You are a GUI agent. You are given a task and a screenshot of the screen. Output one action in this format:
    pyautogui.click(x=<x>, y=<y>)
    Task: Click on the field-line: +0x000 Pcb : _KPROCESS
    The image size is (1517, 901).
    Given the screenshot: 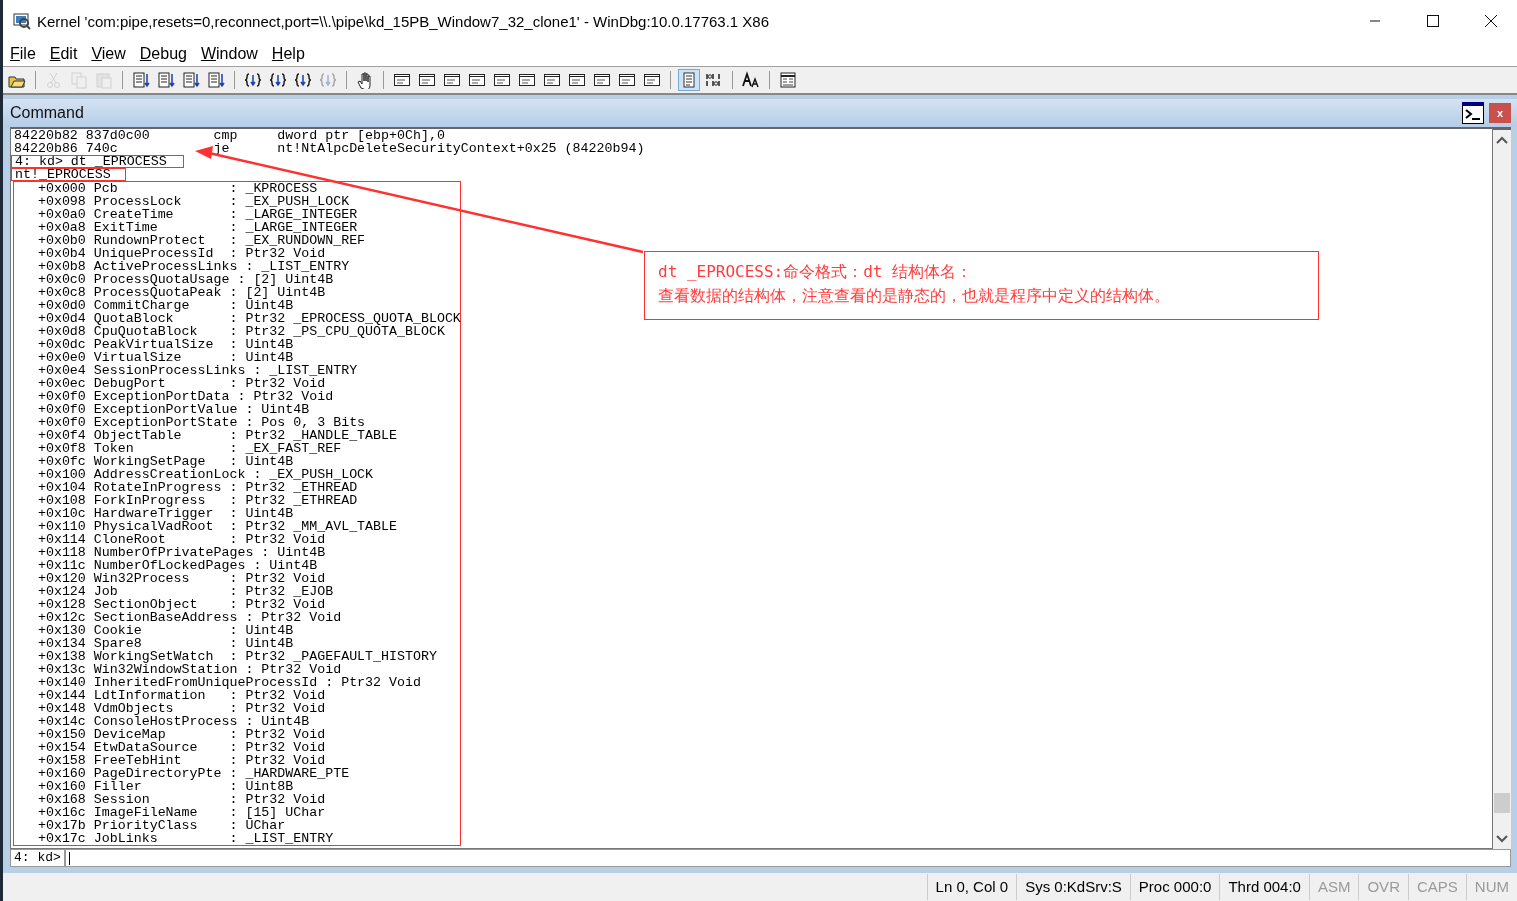 What is the action you would take?
    pyautogui.click(x=177, y=188)
    